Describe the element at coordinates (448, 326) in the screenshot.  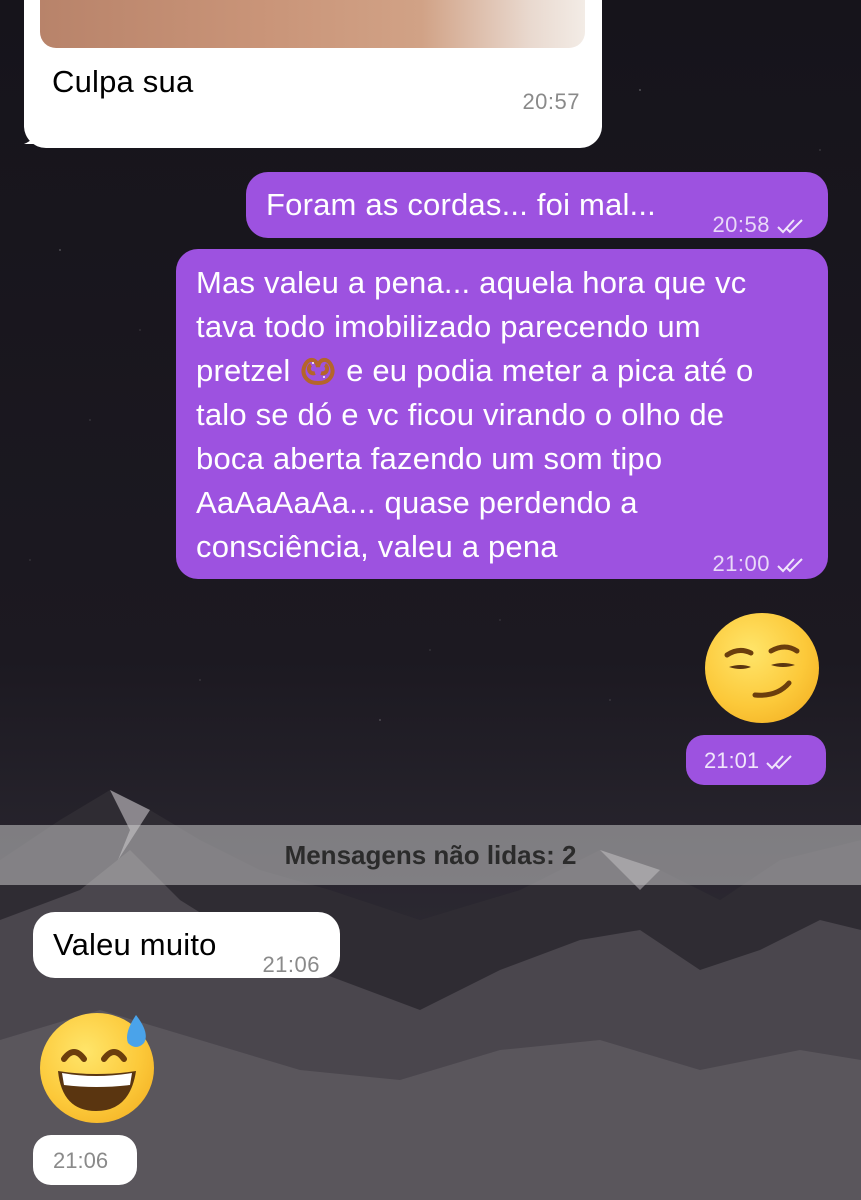
I see `message-line: tava todo imobilizado parecendo um` at that location.